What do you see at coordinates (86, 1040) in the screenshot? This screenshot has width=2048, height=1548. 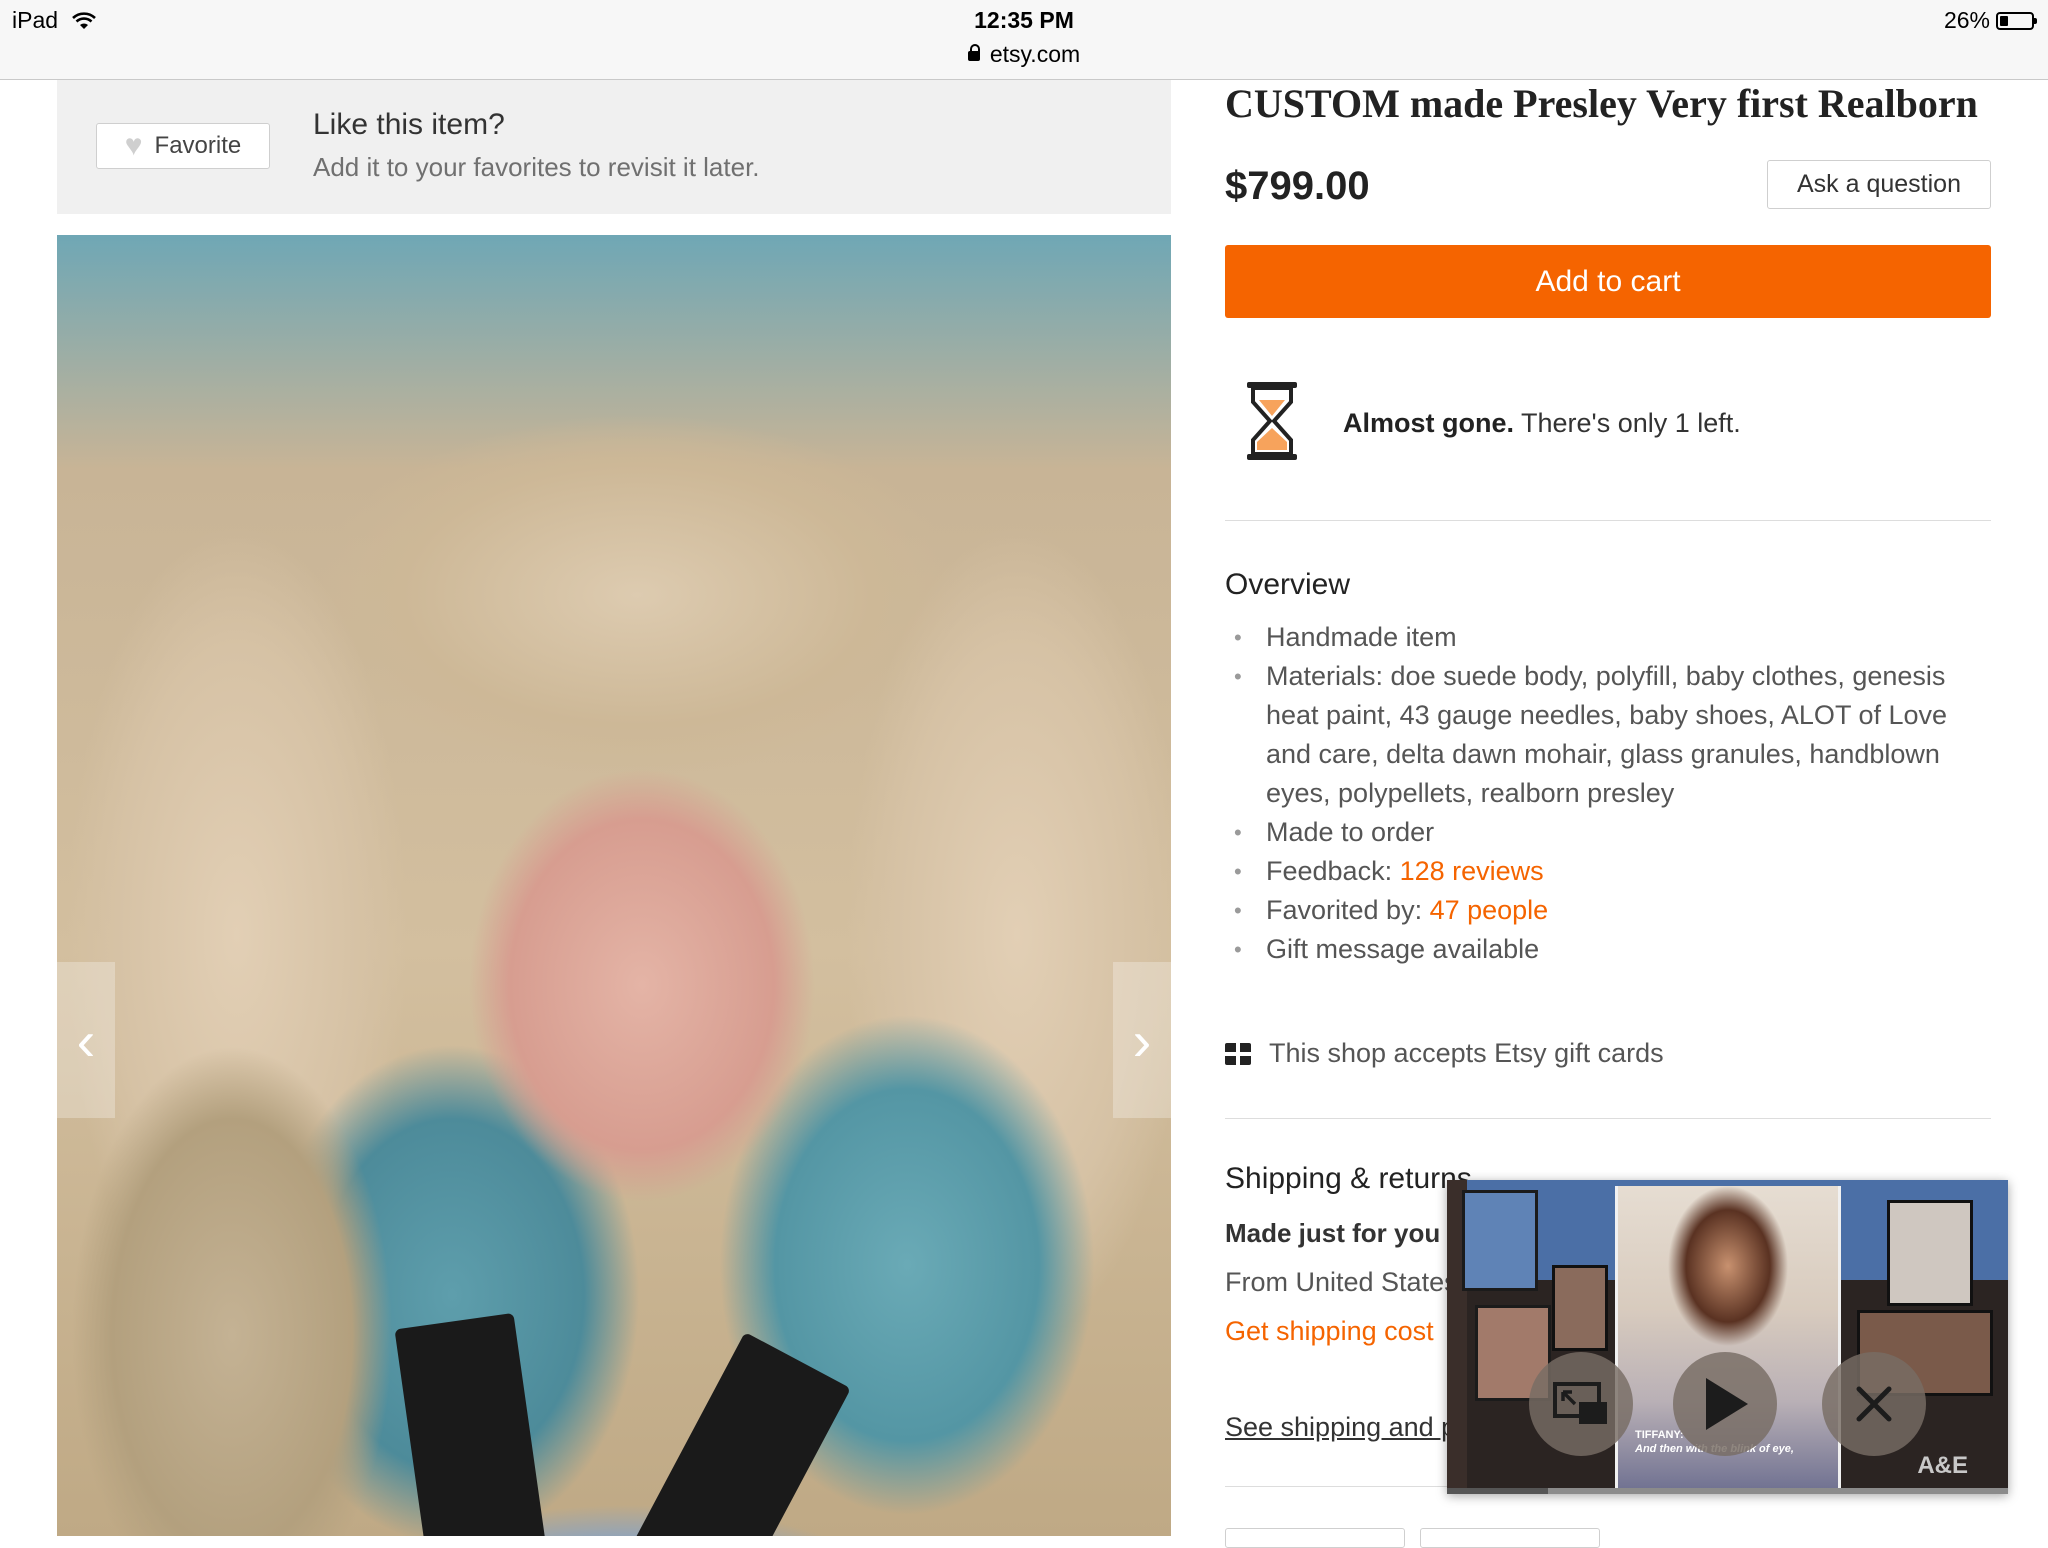 I see `chevron-left-icon: ‹` at bounding box center [86, 1040].